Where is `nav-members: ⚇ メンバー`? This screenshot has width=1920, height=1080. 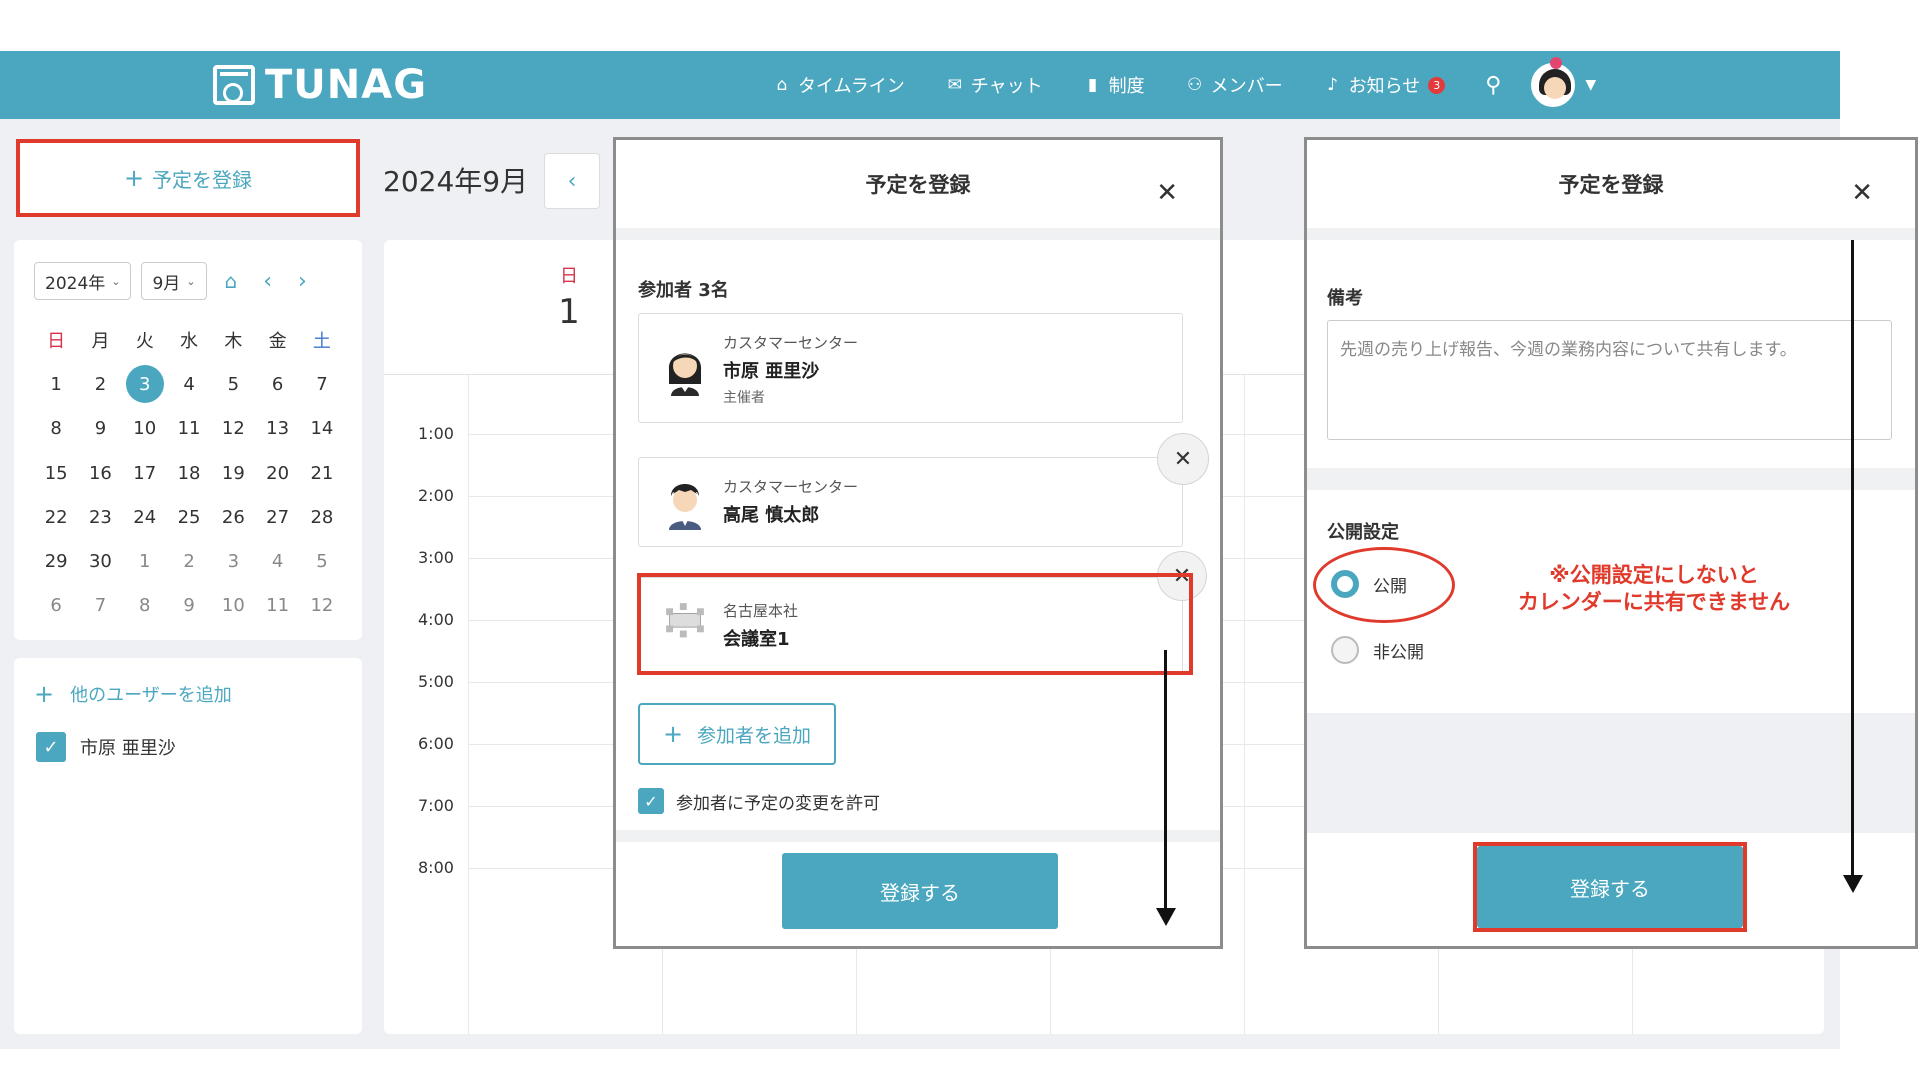
nav-members: ⚇ メンバー is located at coordinates (1234, 85).